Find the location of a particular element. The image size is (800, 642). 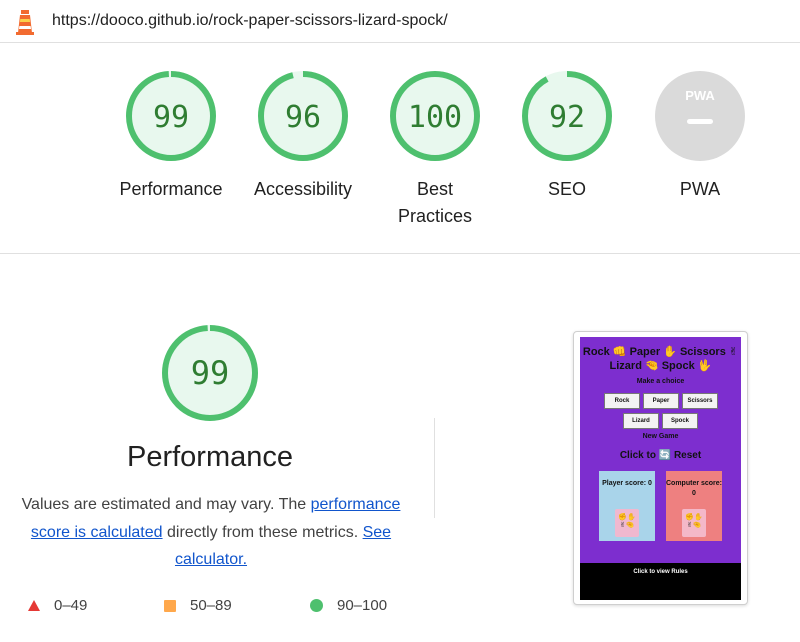

score-ring: 92 is located at coordinates (567, 116).